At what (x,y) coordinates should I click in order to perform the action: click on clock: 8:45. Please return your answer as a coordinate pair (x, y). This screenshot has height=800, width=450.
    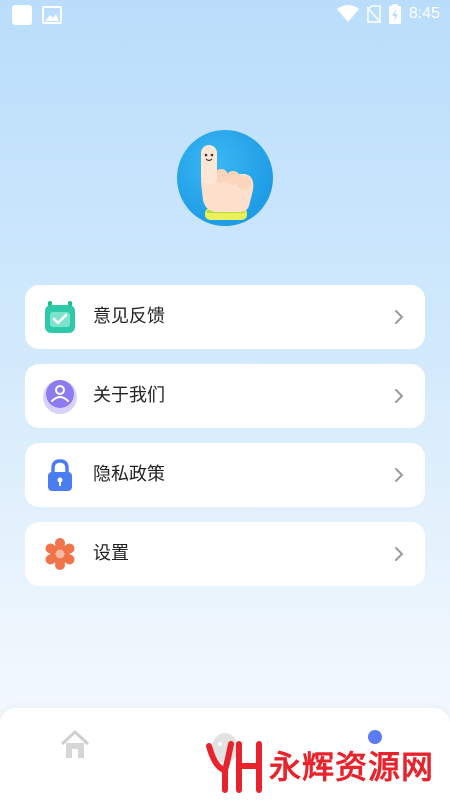
    Looking at the image, I should click on (424, 13).